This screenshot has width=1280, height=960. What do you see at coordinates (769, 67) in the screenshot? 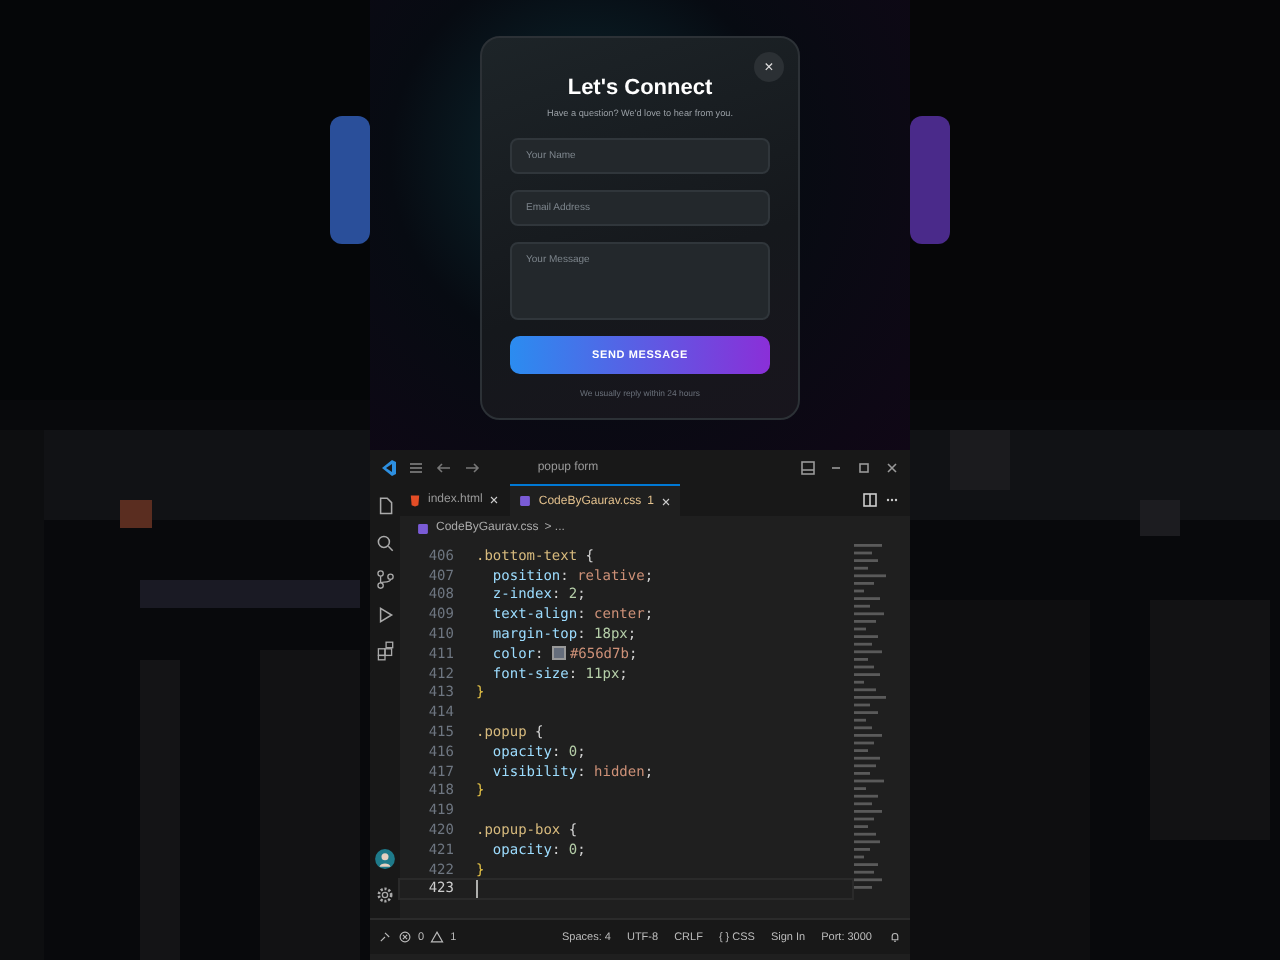
I see `close-button: ×` at bounding box center [769, 67].